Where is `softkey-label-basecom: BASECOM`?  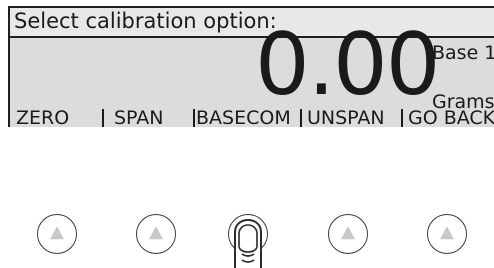
softkey-label-basecom: BASECOM is located at coordinates (243, 117).